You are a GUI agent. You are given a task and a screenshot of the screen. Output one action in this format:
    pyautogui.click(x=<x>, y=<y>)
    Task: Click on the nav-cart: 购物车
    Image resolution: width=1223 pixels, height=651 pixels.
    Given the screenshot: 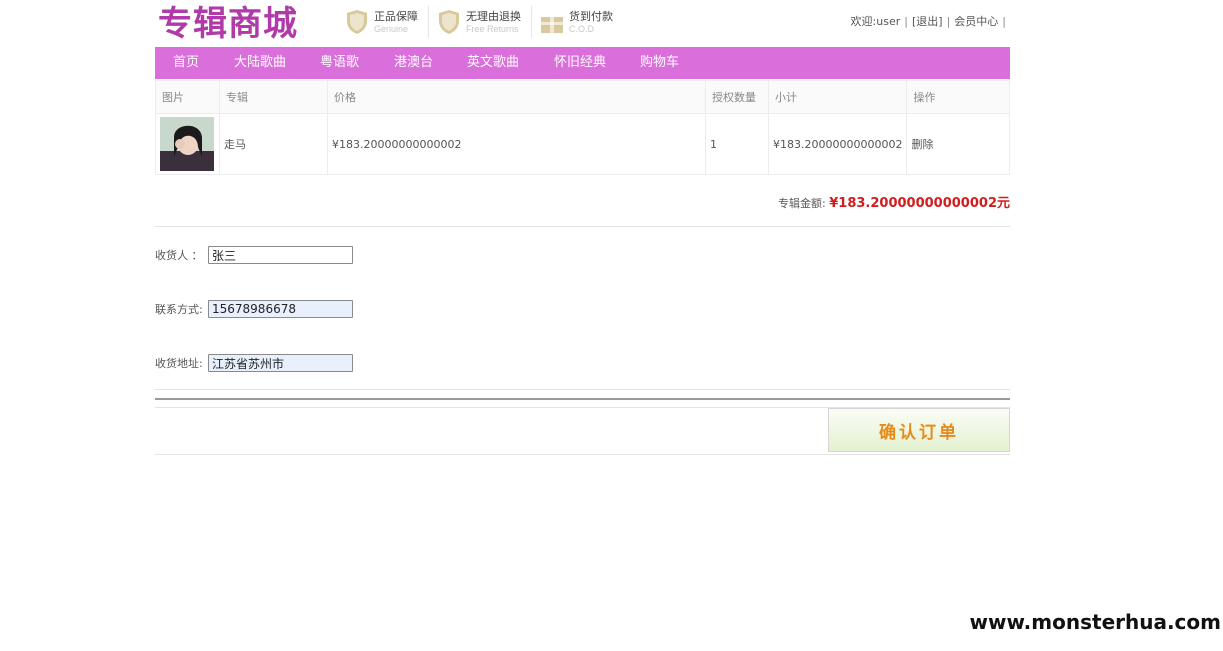 What is the action you would take?
    pyautogui.click(x=680, y=63)
    